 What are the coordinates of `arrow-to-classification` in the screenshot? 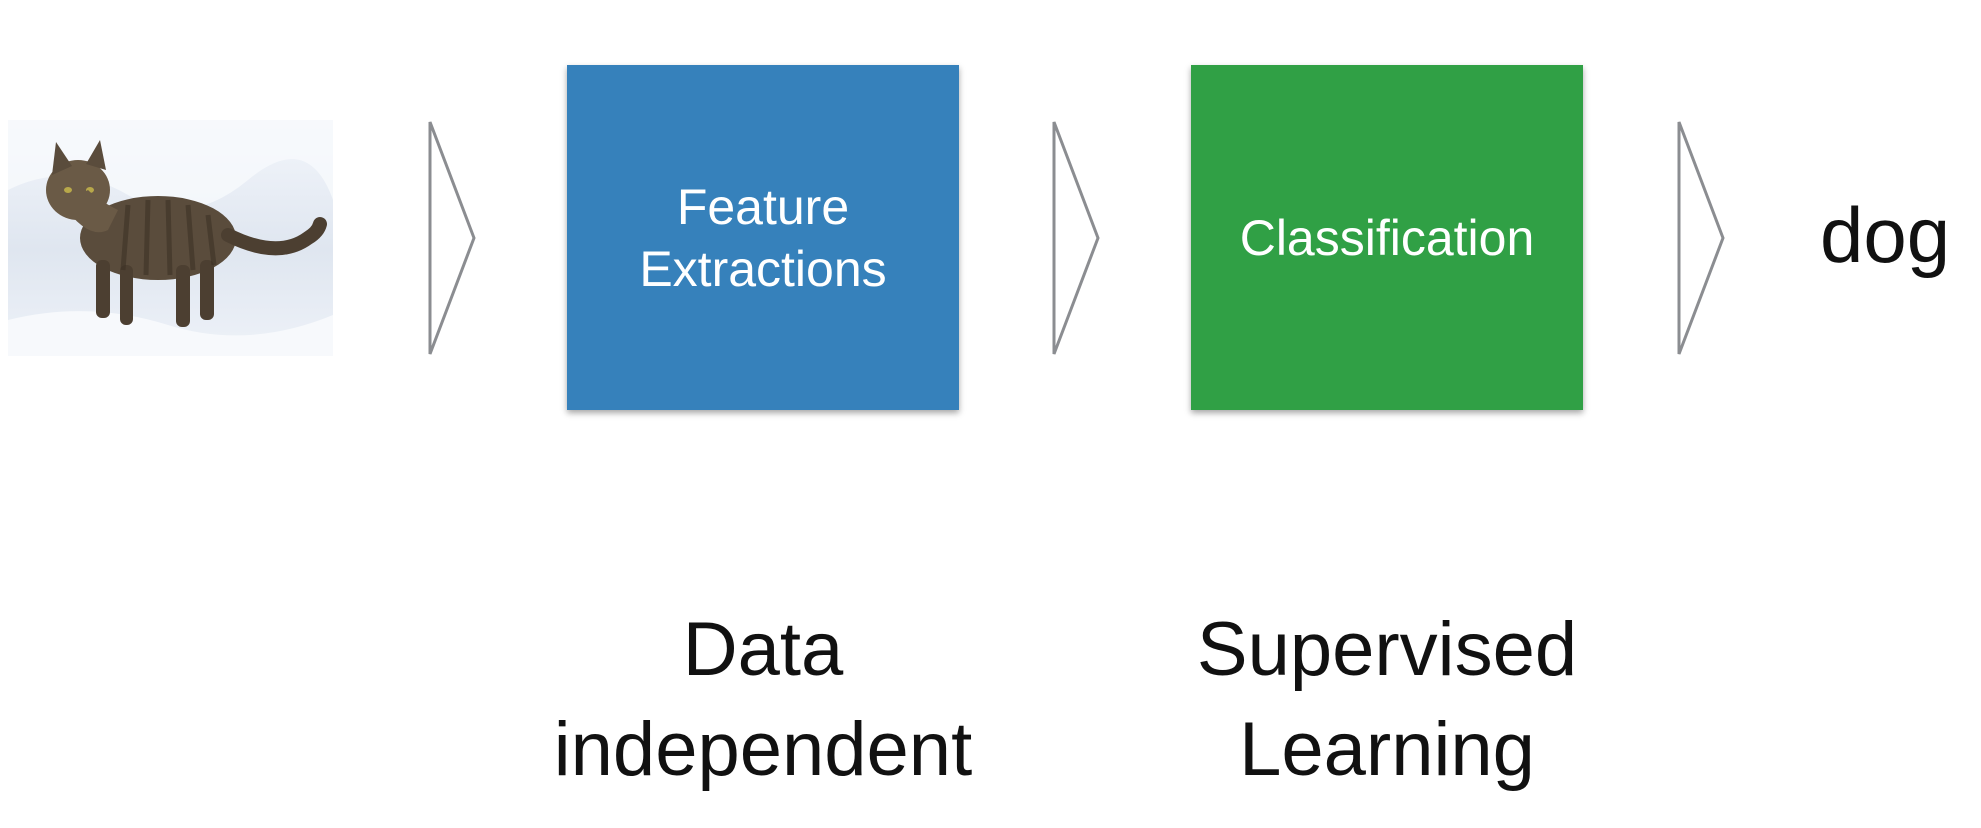 It's located at (1076, 238).